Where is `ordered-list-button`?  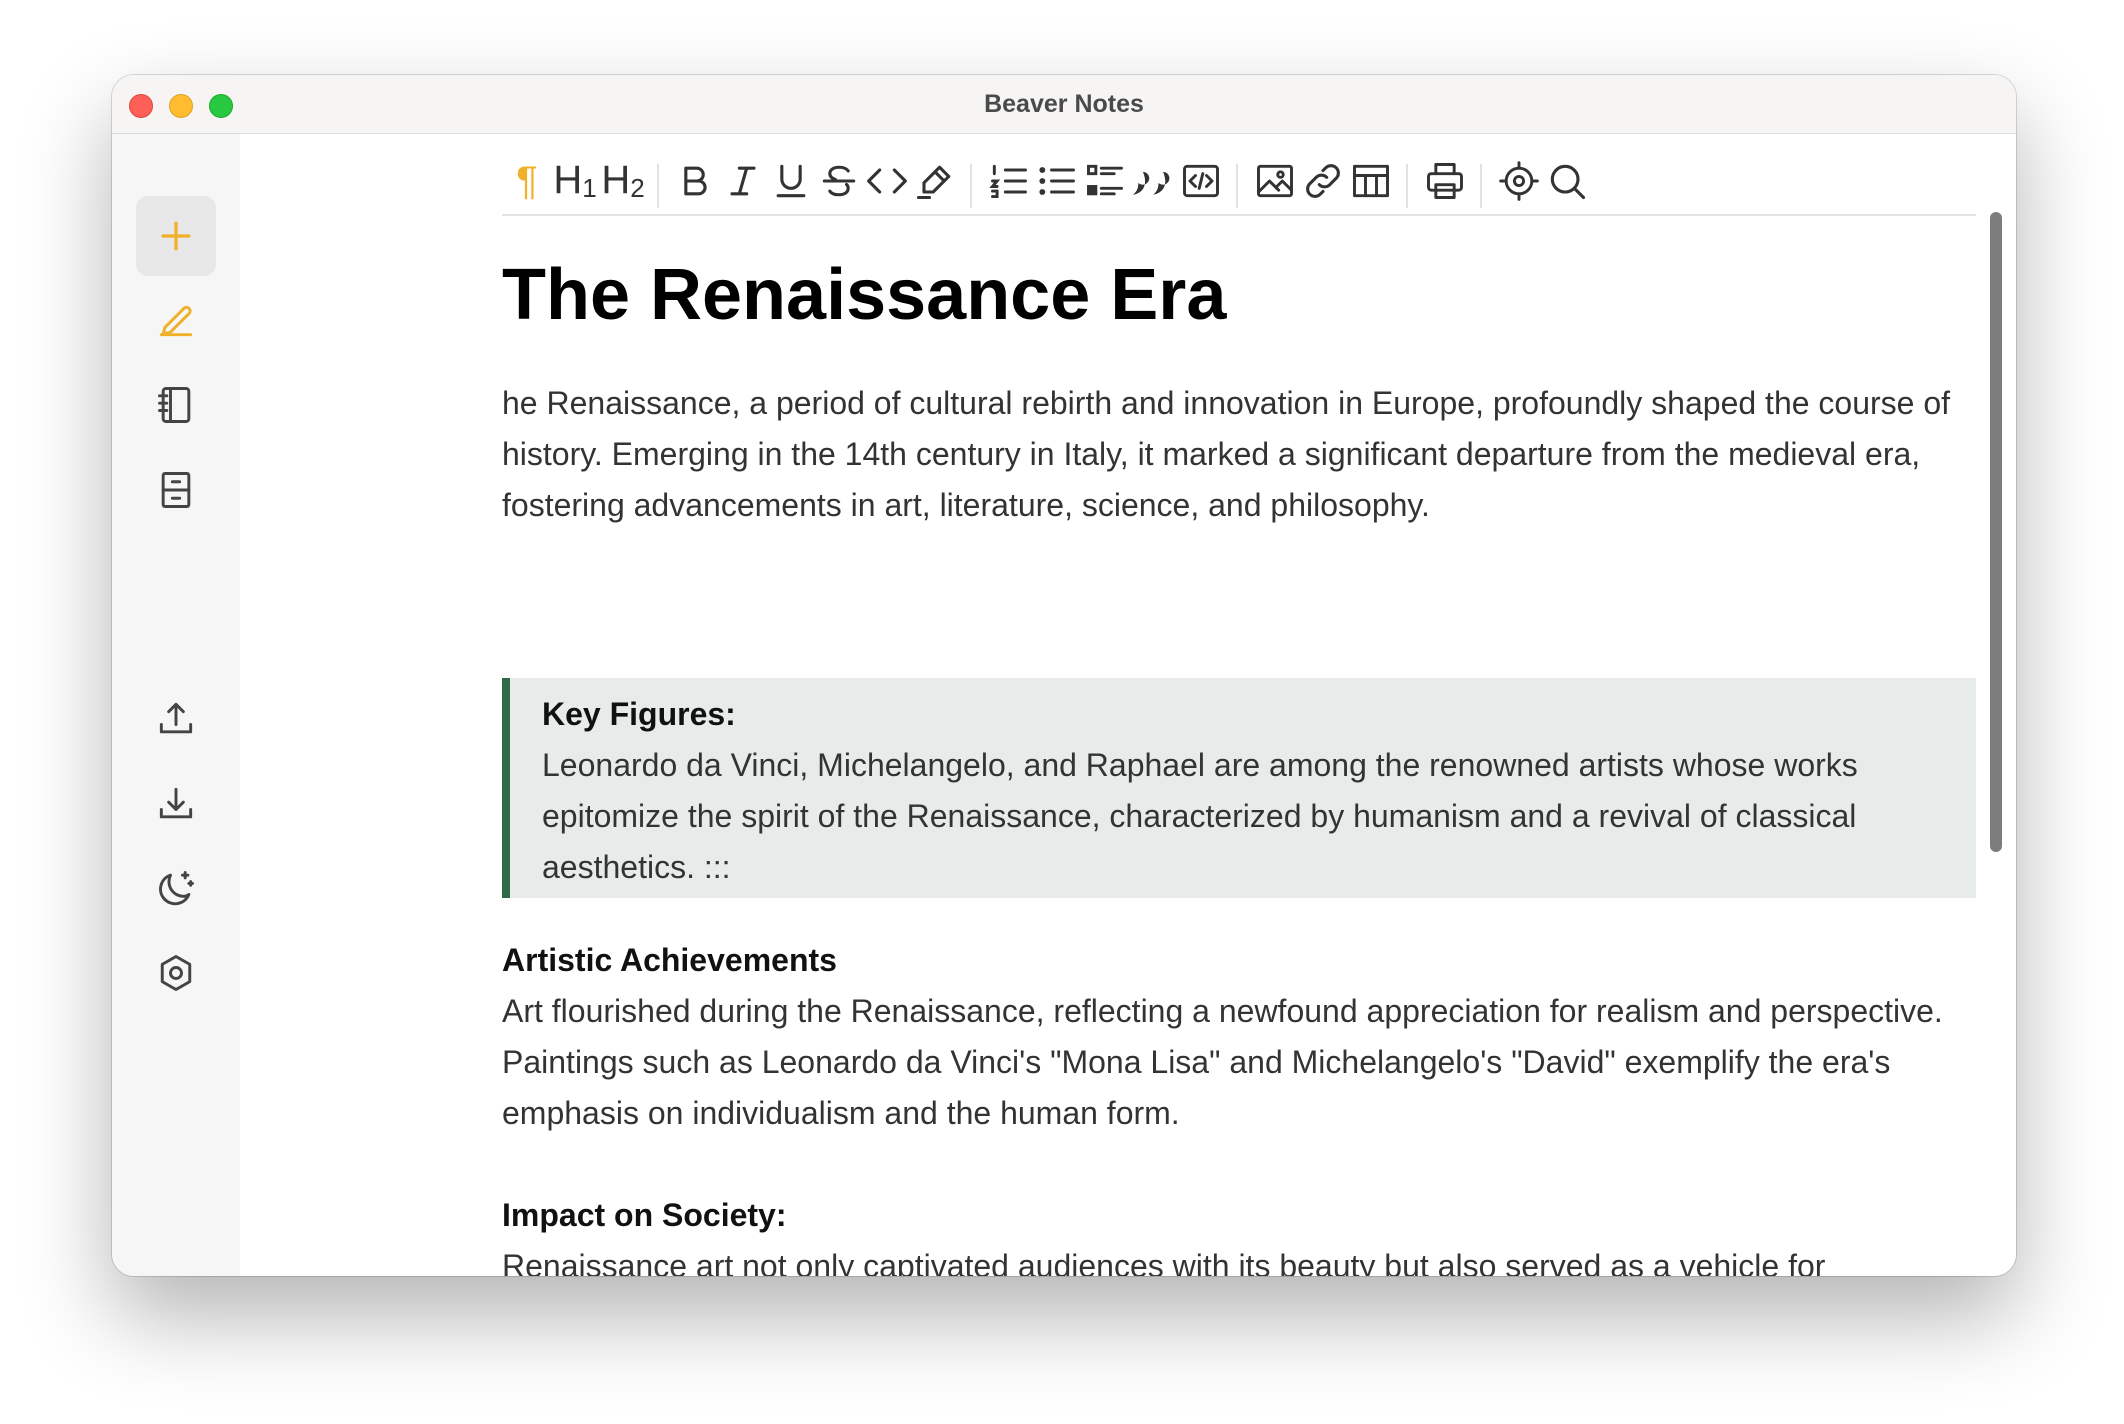
ordered-list-button is located at coordinates (1009, 181).